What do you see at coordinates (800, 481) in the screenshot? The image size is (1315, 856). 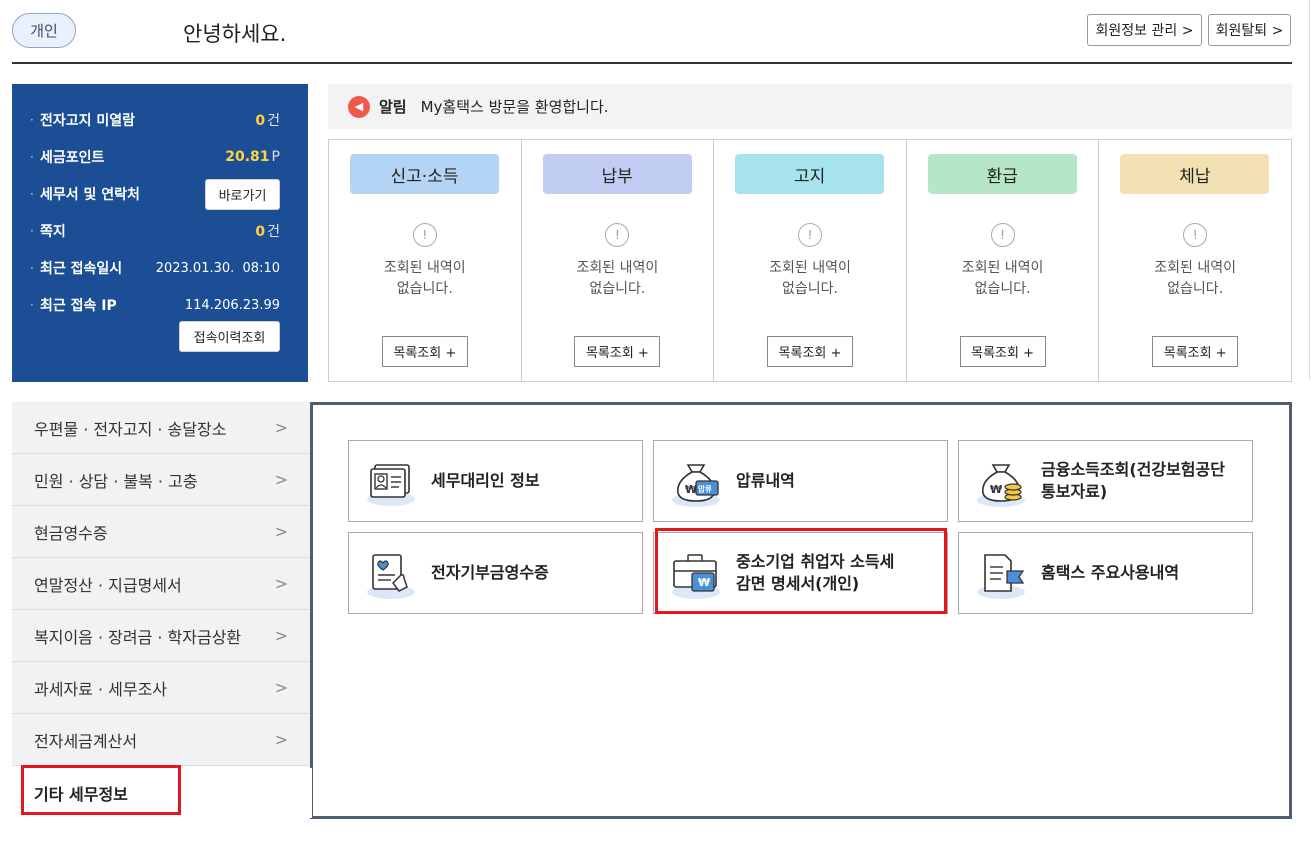 I see `tile-seizure-history: ₩ 압류 압류내역` at bounding box center [800, 481].